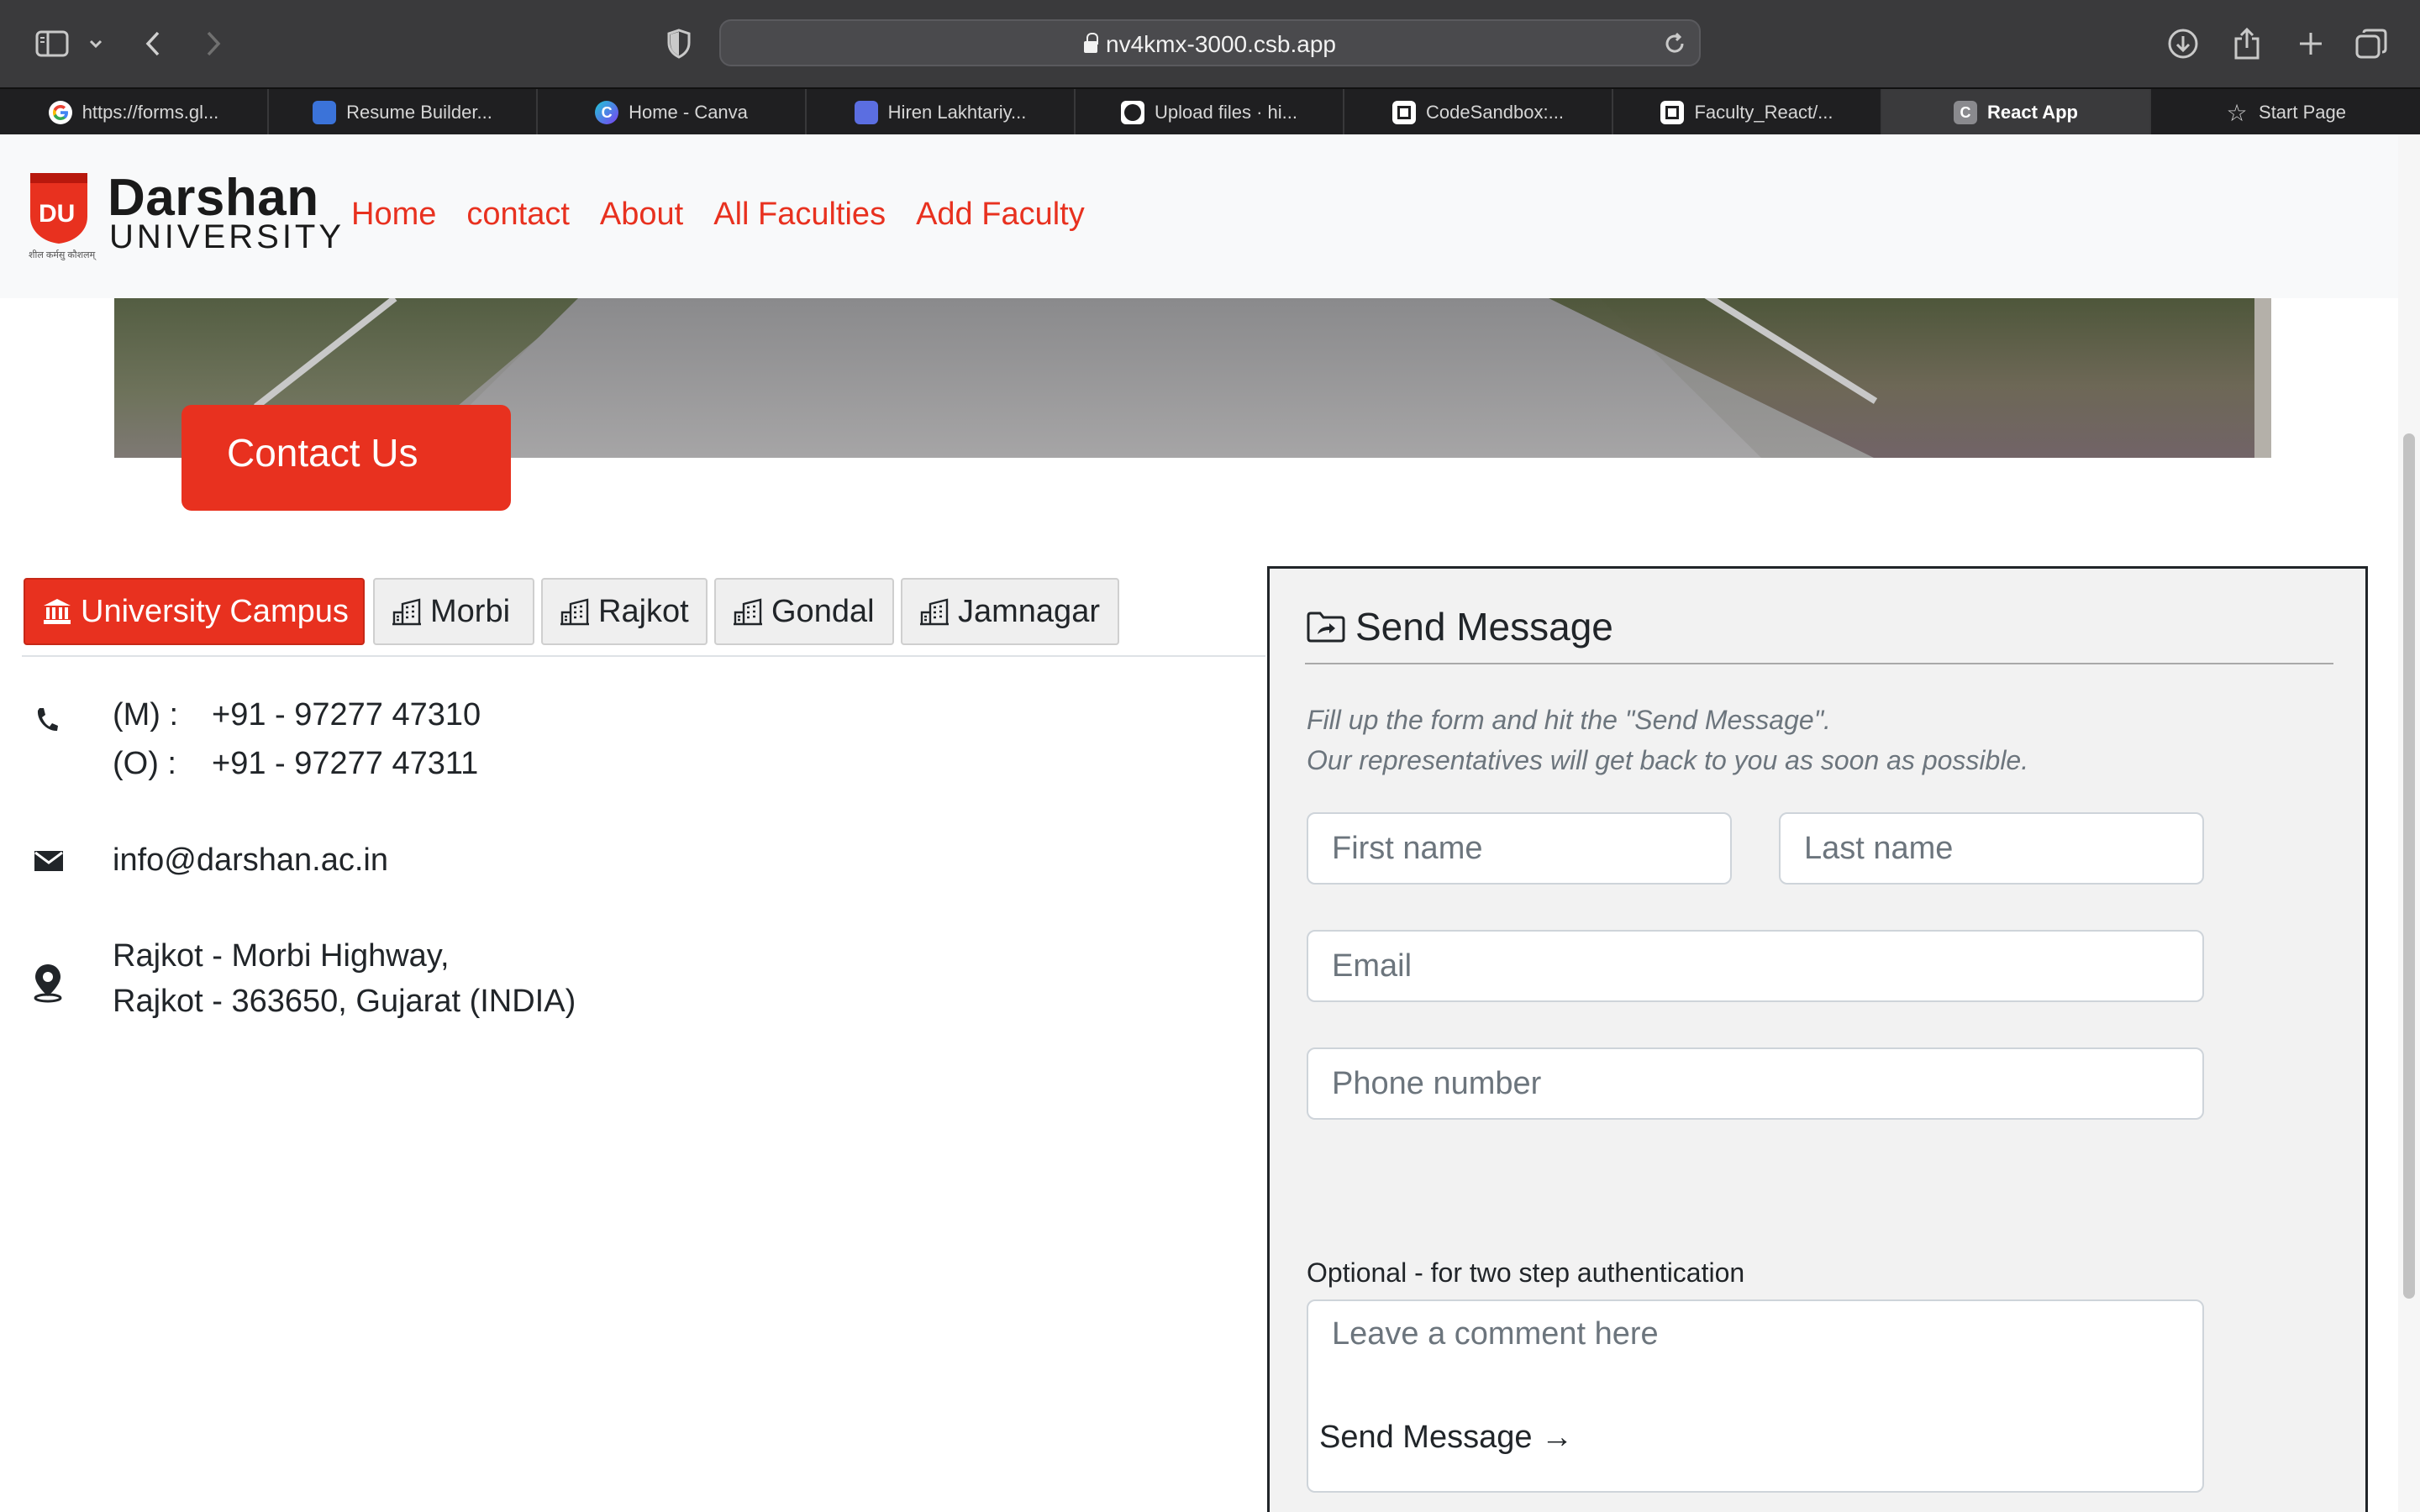 The image size is (2420, 1512). I want to click on office-label: (O) :, so click(144, 763).